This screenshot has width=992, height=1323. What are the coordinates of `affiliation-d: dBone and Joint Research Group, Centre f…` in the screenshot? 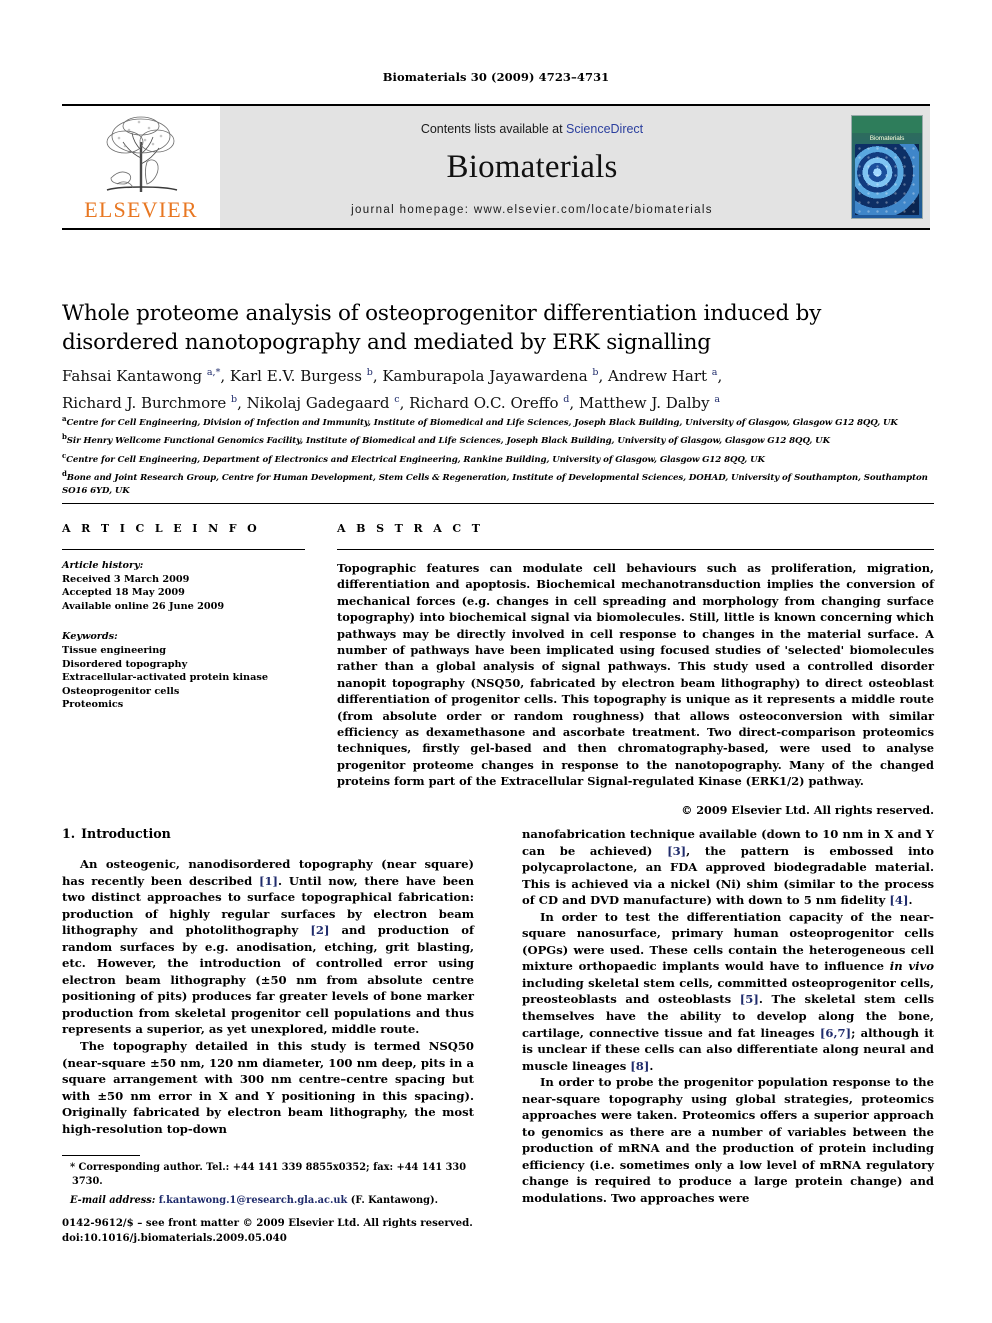 It's located at (495, 482).